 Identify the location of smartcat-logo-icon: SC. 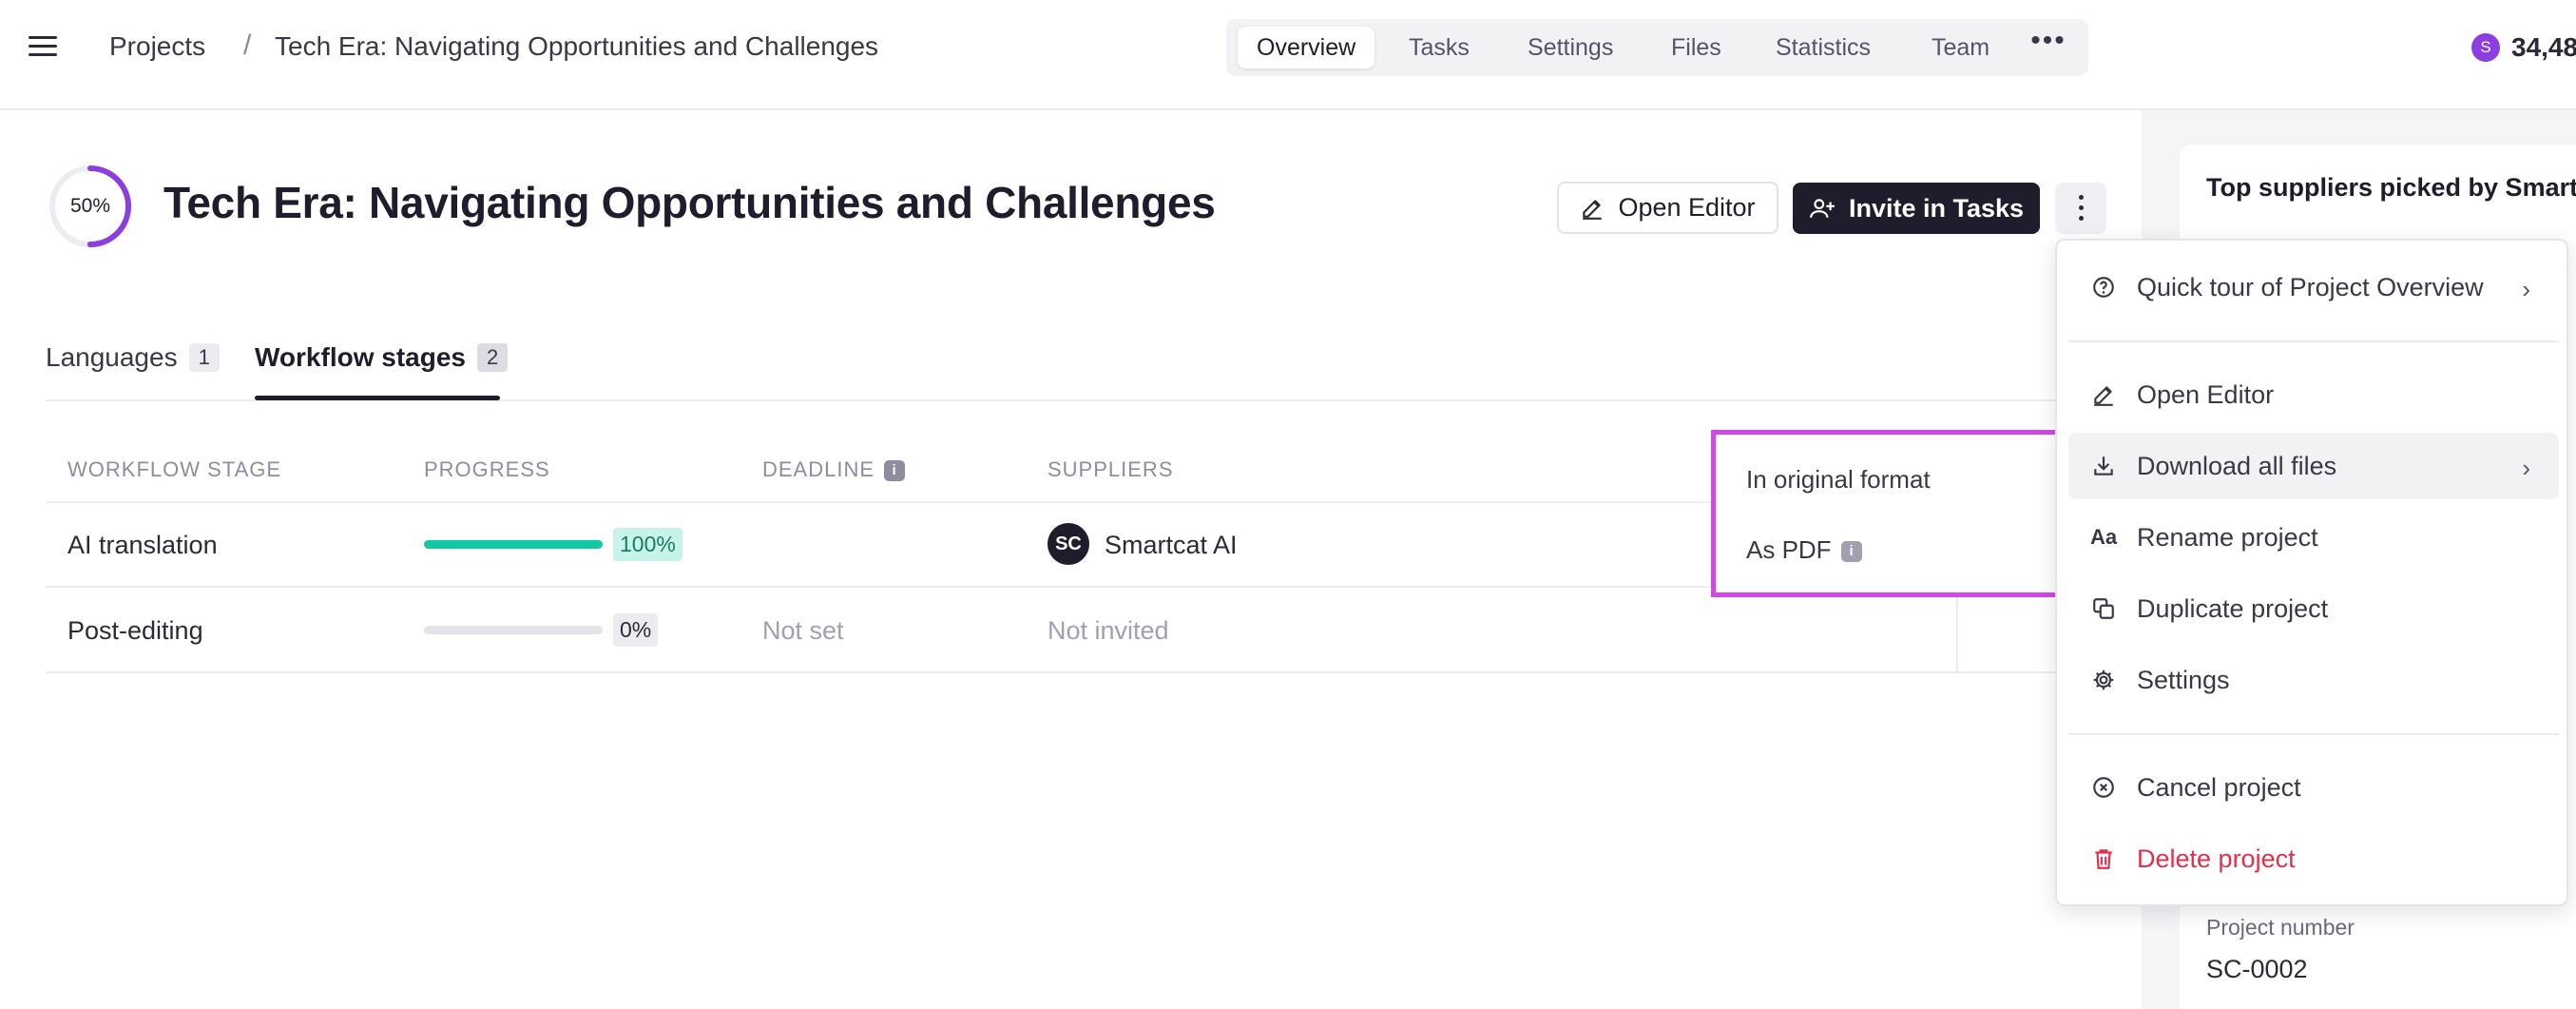
(1068, 544).